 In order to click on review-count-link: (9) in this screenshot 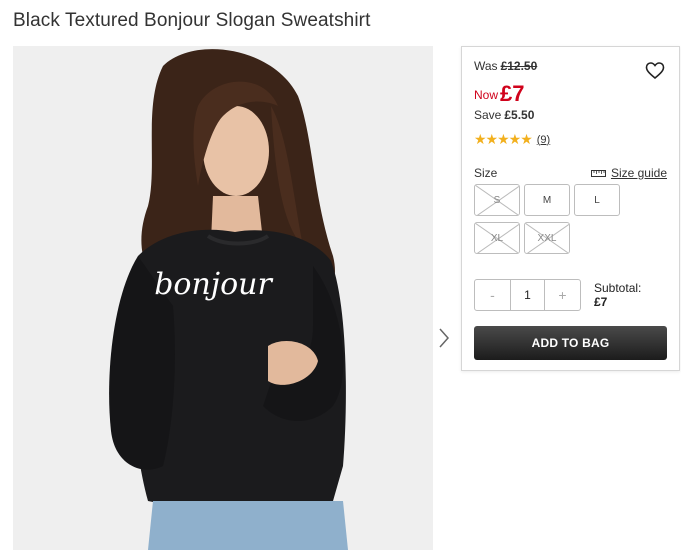, I will do `click(543, 140)`.